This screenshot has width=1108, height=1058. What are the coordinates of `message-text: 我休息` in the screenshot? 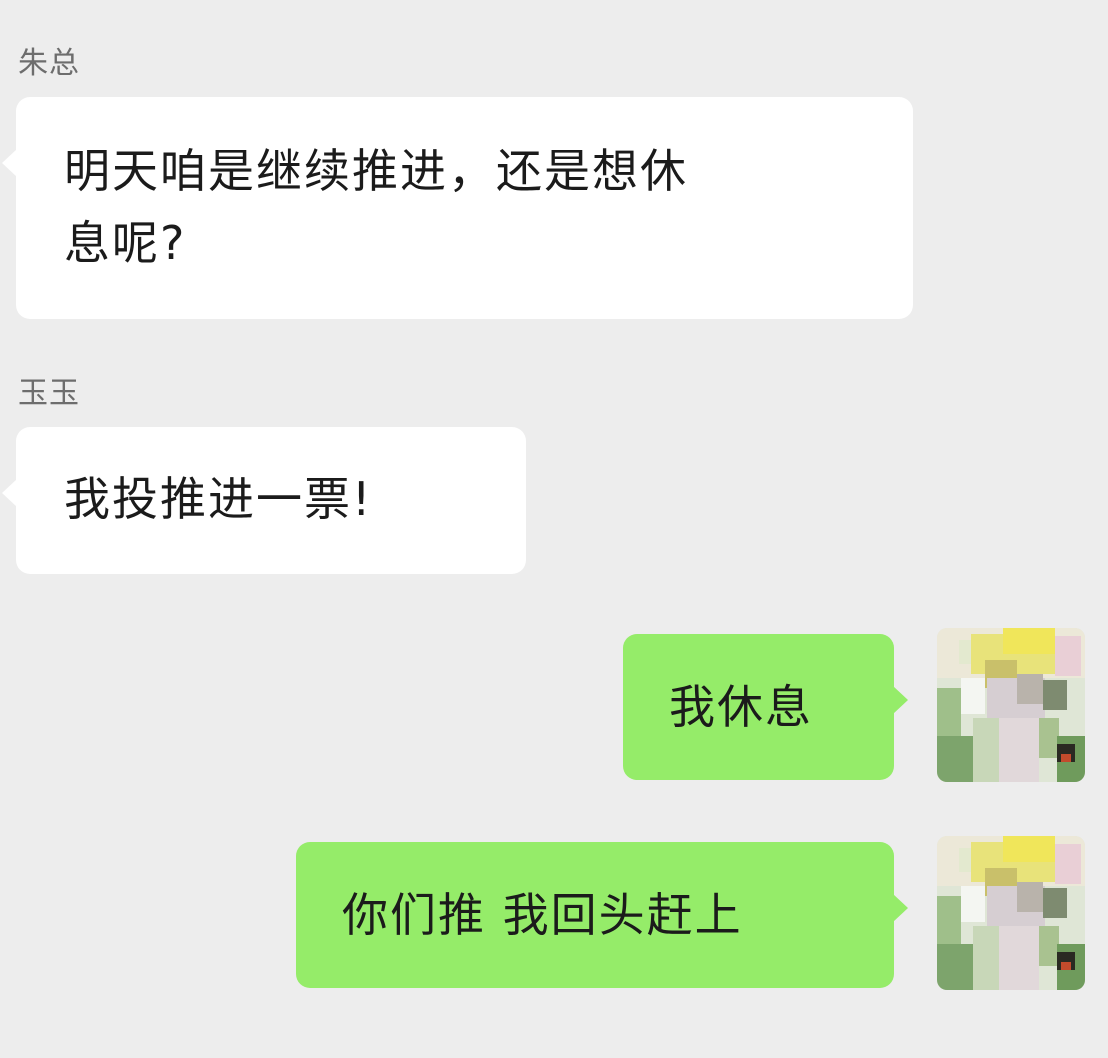 It's located at (741, 707).